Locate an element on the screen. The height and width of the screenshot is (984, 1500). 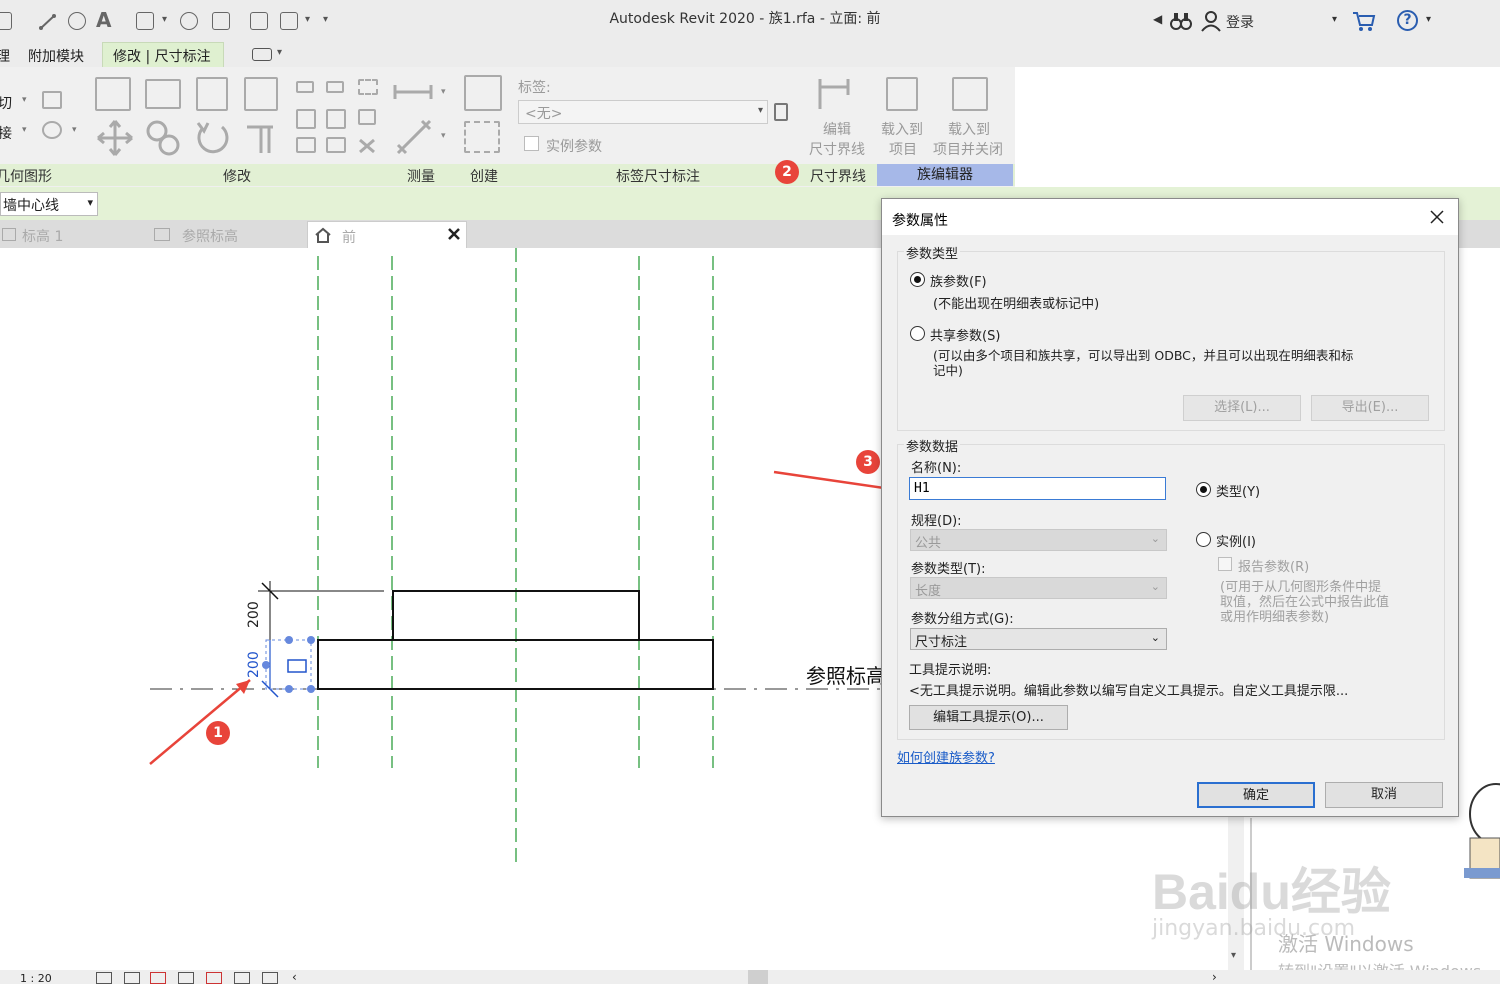
align-icon is located at coordinates (113, 94).